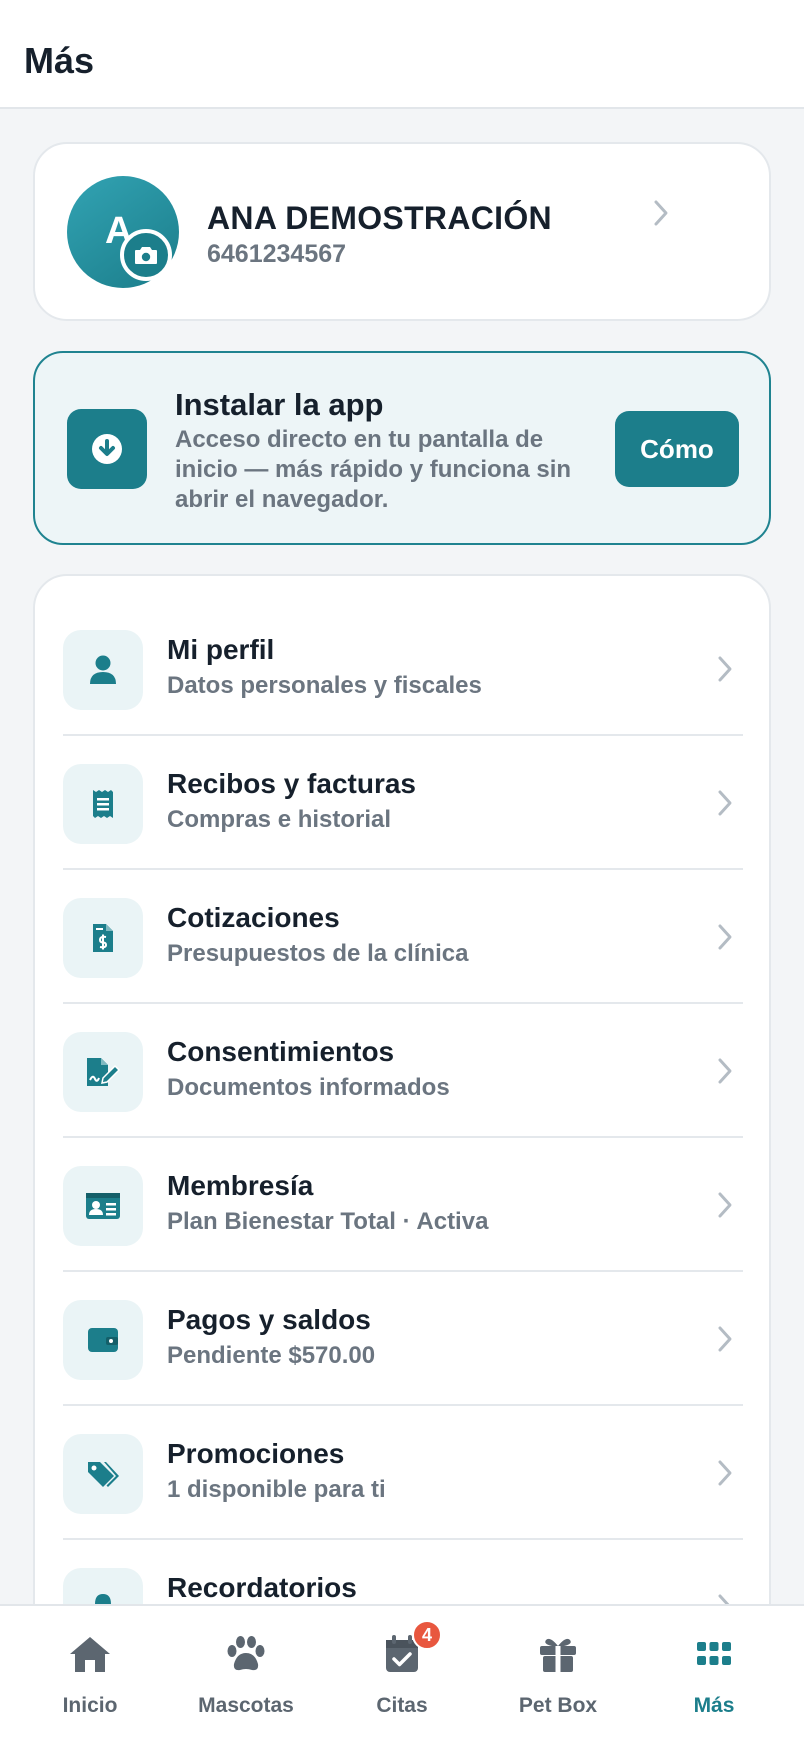 The image size is (804, 1740). Describe the element at coordinates (324, 685) in the screenshot. I see `menu-item-subtitle: Datos personales y fiscales` at that location.